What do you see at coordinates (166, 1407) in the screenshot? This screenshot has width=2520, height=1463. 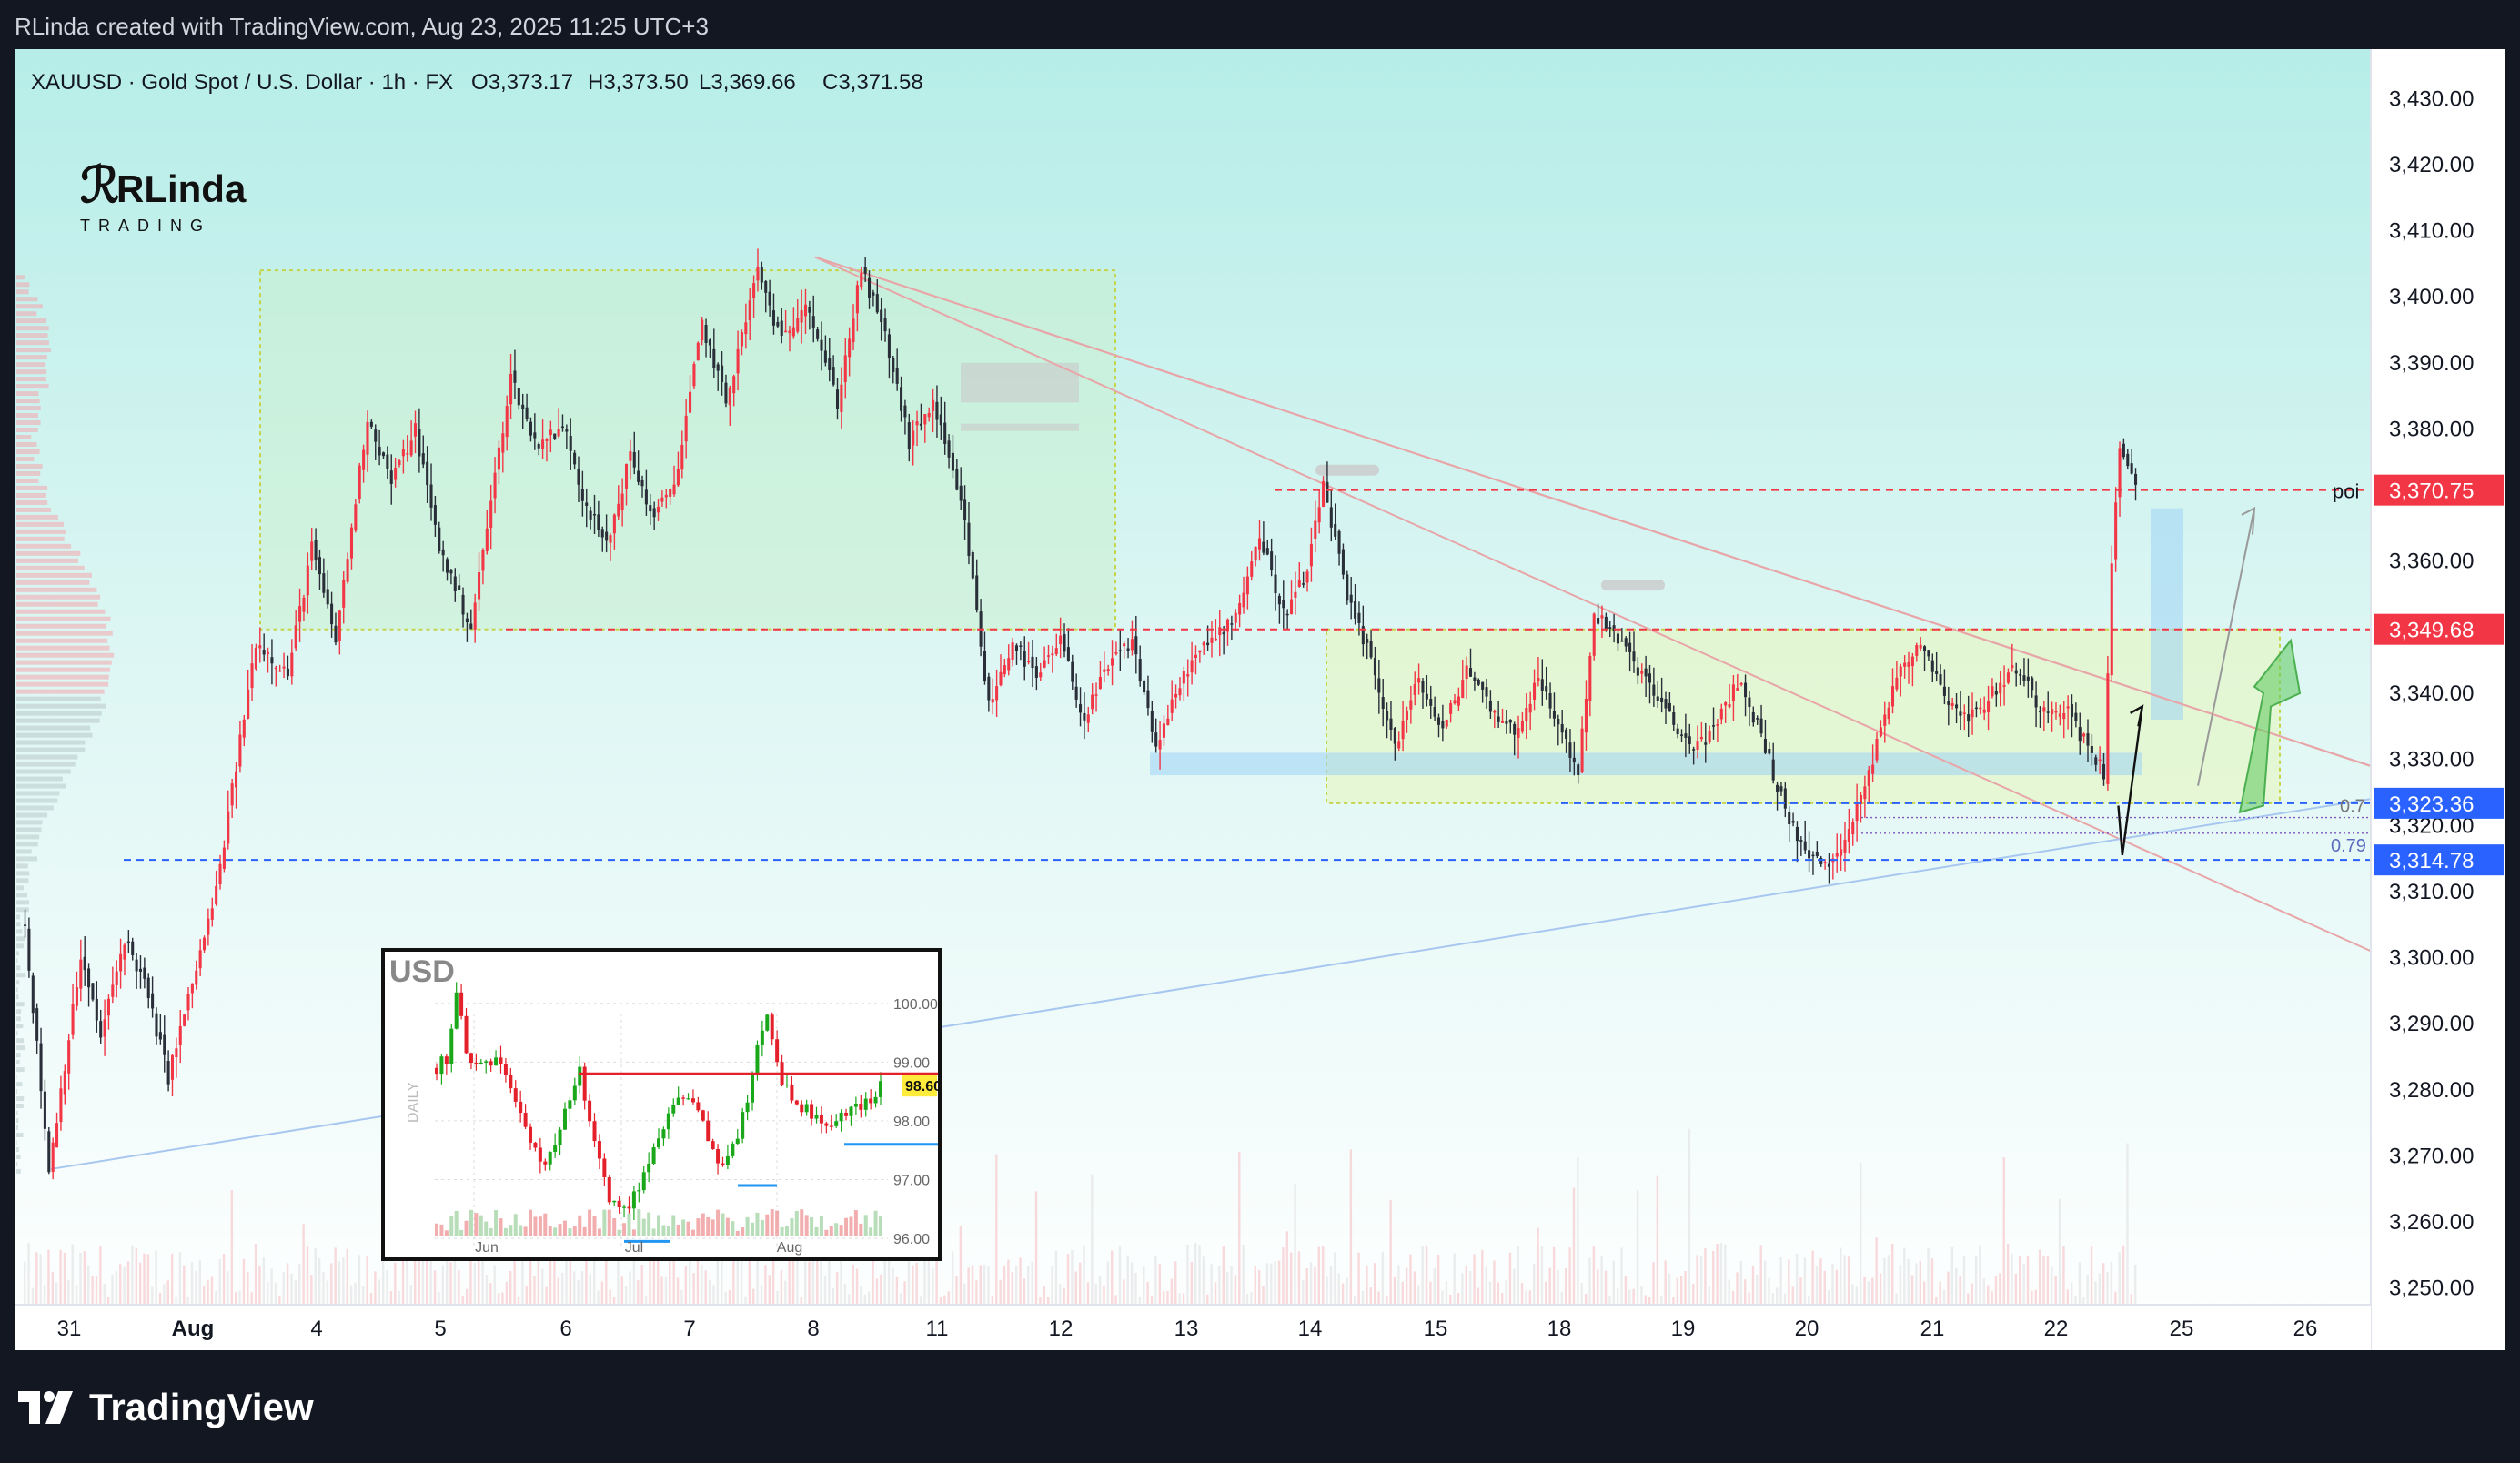 I see `tradingview-logo: TradingView` at bounding box center [166, 1407].